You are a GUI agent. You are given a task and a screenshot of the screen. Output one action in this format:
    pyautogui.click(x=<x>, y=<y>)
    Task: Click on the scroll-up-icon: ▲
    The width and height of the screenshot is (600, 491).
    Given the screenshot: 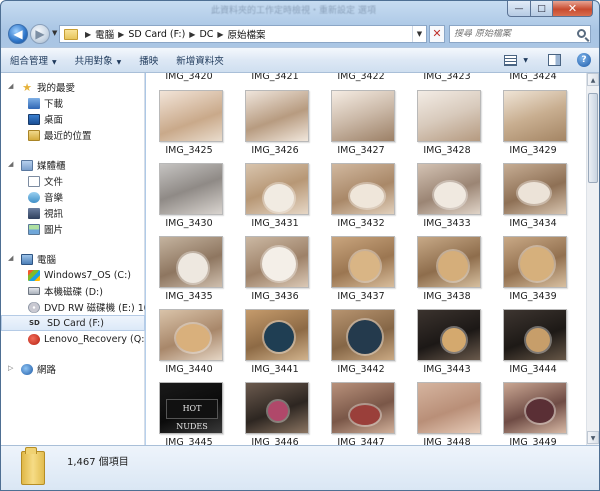 What is the action you would take?
    pyautogui.click(x=593, y=79)
    